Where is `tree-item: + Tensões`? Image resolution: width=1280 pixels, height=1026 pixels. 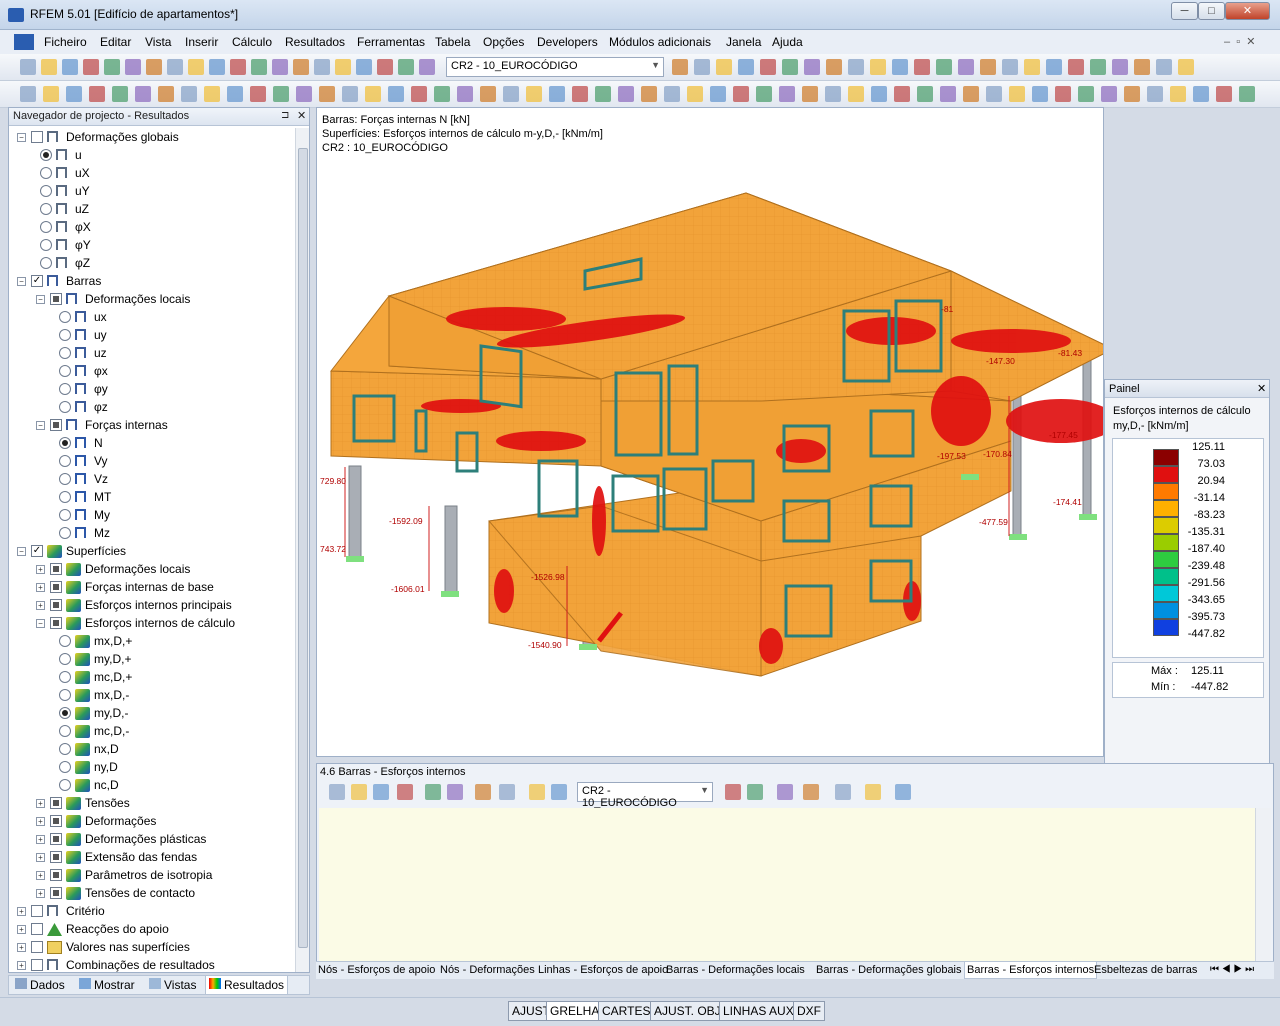
tree-item: + Tensões is located at coordinates (152, 803).